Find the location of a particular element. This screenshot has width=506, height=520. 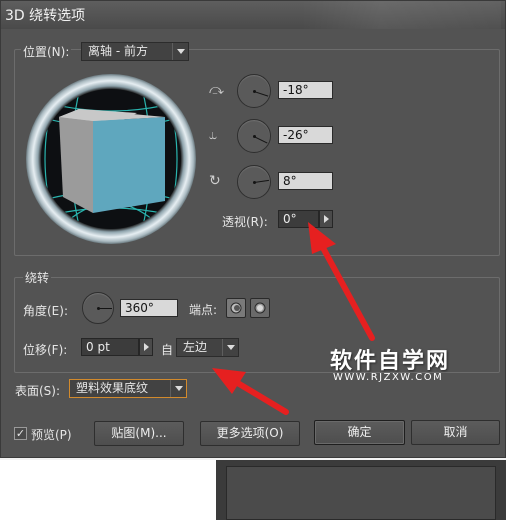

from-dropdown: 左边 is located at coordinates (207, 347).